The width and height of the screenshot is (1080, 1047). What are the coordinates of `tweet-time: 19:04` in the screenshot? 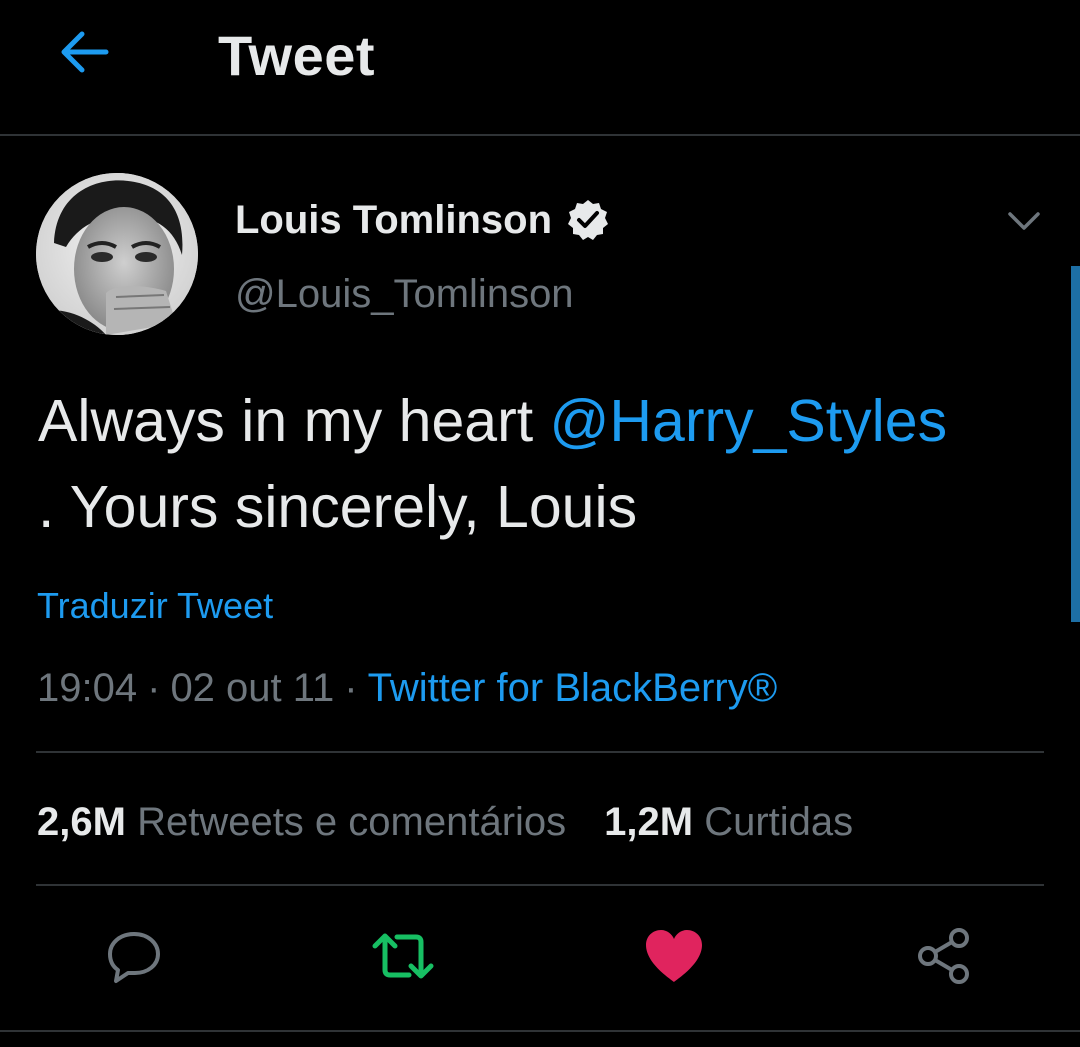 It's located at (87, 688).